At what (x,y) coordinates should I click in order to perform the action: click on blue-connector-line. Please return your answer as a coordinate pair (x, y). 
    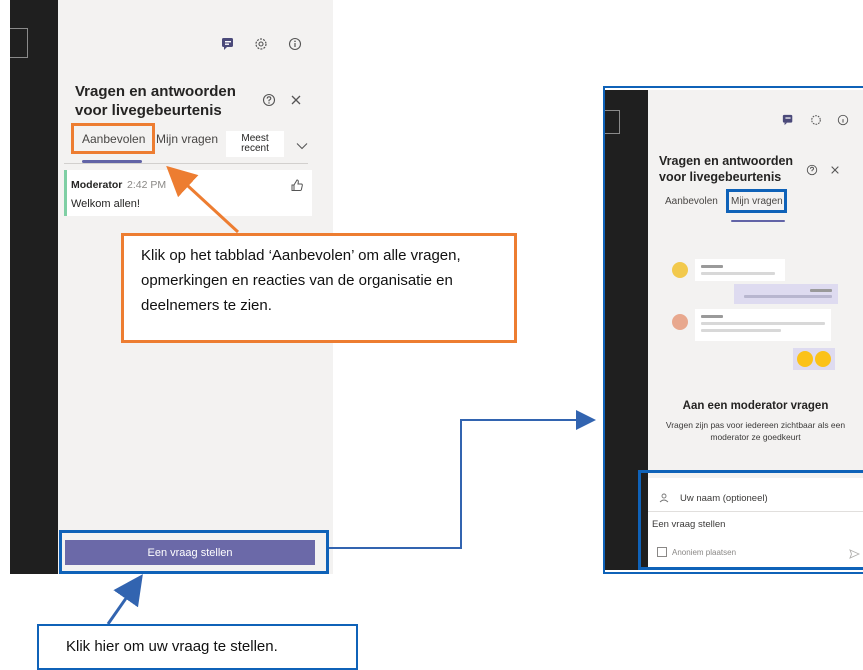
    Looking at the image, I should click on (462, 479).